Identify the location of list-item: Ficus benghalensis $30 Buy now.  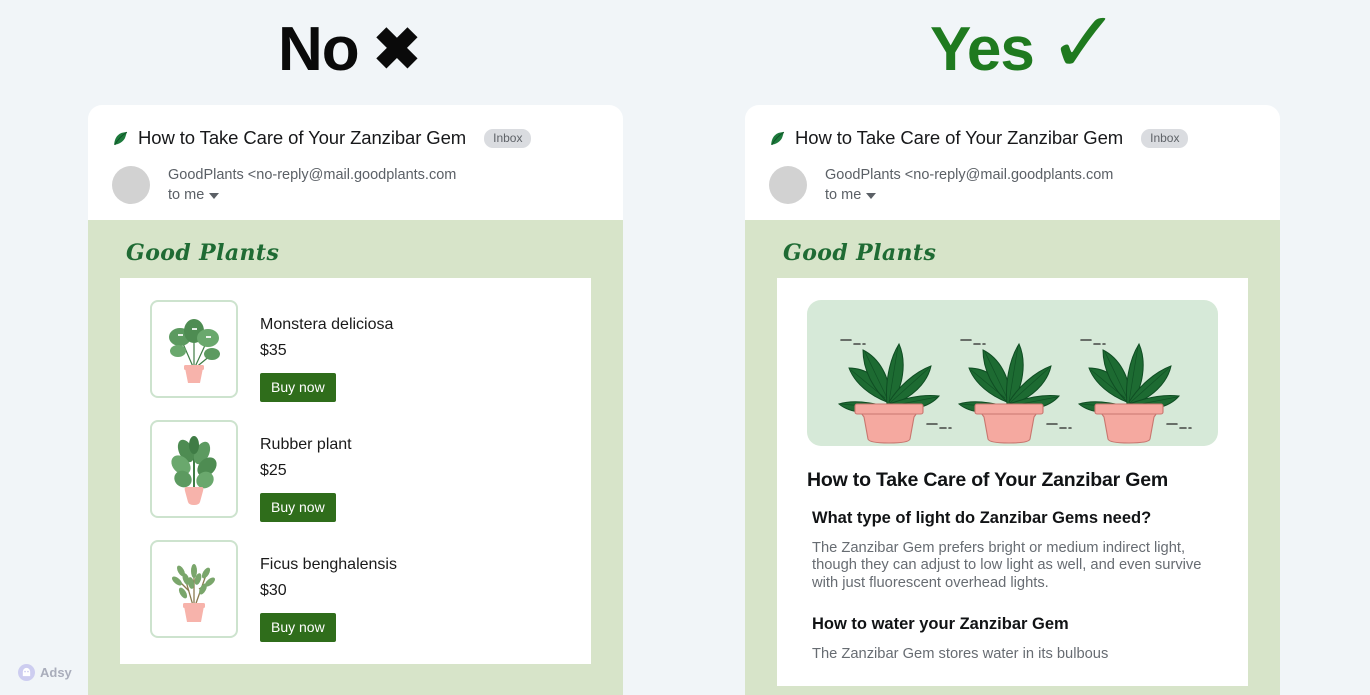
(355, 591).